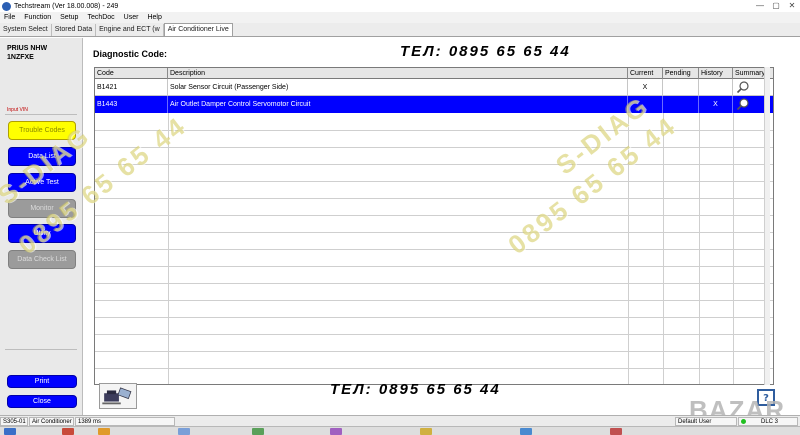 This screenshot has width=800, height=435. Describe the element at coordinates (42, 381) in the screenshot. I see `print-button: Print` at that location.